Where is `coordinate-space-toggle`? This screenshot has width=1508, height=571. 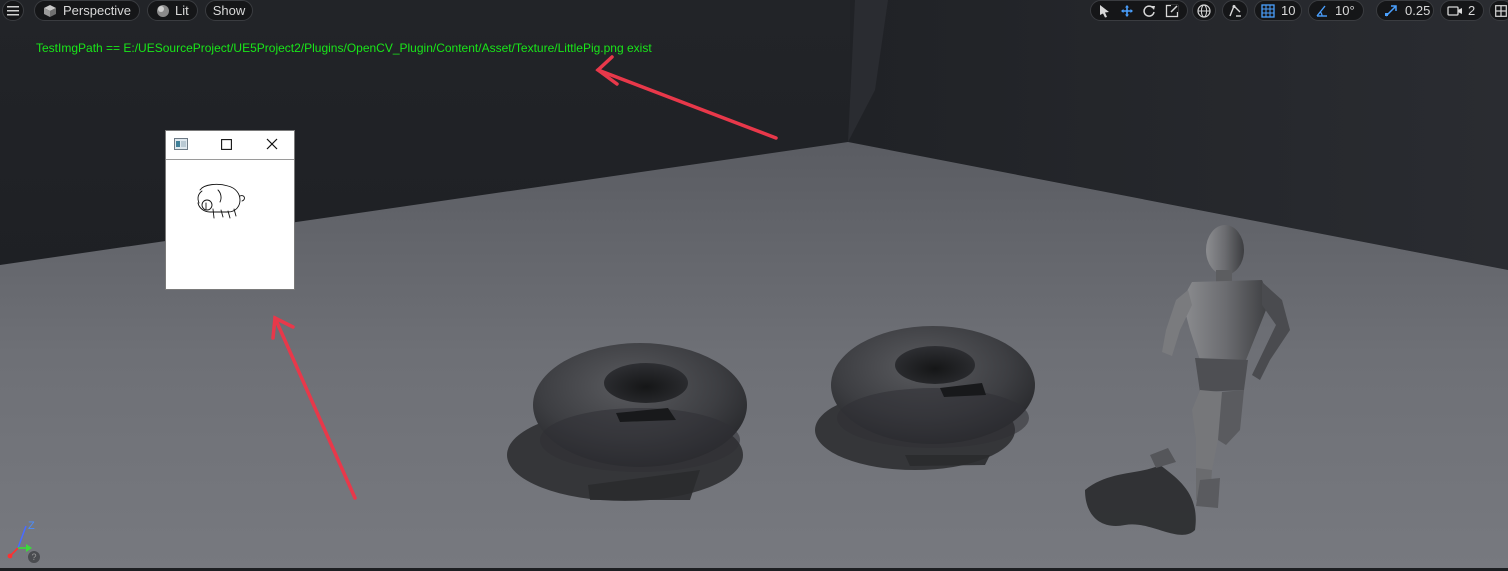 coordinate-space-toggle is located at coordinates (1204, 10).